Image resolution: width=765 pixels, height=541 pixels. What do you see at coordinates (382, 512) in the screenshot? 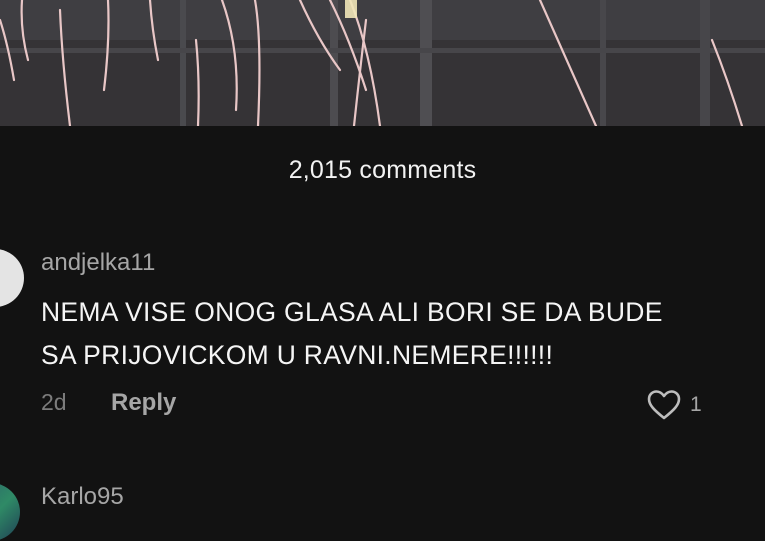
I see `comment-item: Karlo95` at bounding box center [382, 512].